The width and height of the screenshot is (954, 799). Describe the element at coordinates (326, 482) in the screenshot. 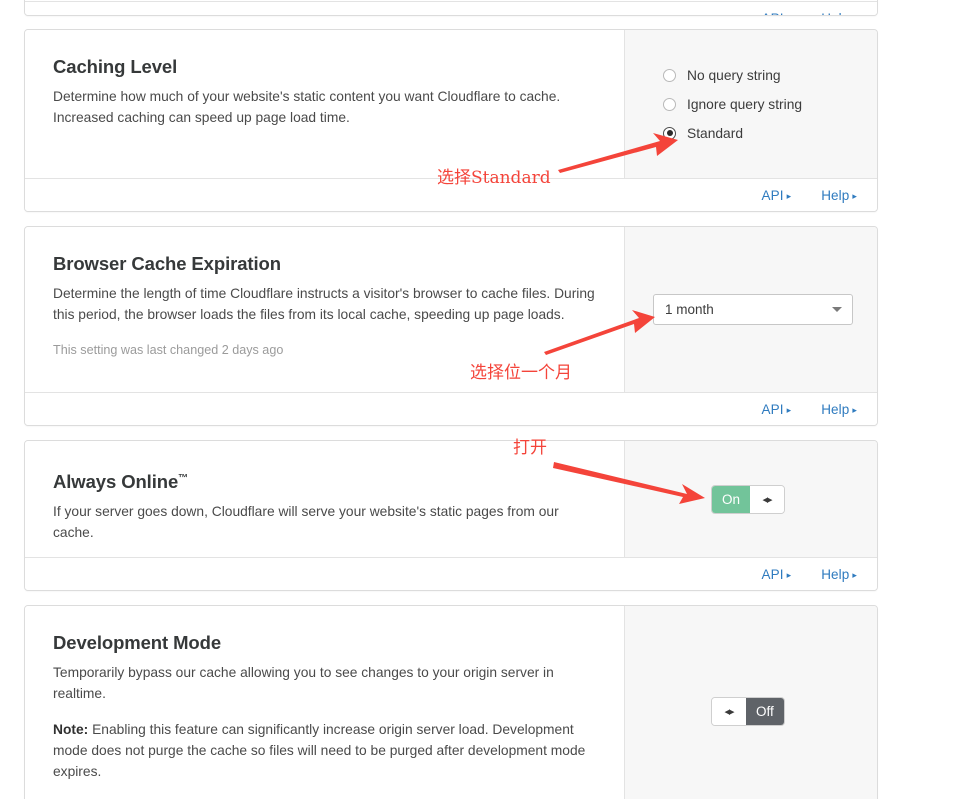

I see `page-title-always-online: Always Online™` at that location.